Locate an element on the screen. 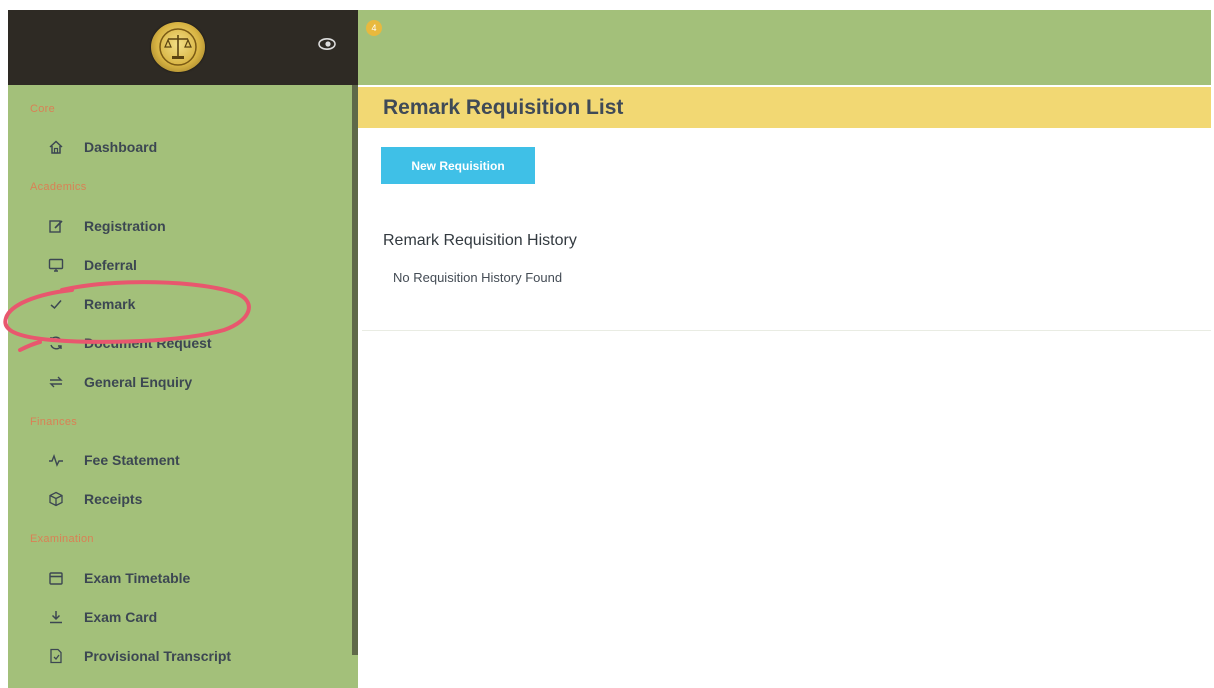  sidebar-item-deferral: Deferral is located at coordinates (178, 265).